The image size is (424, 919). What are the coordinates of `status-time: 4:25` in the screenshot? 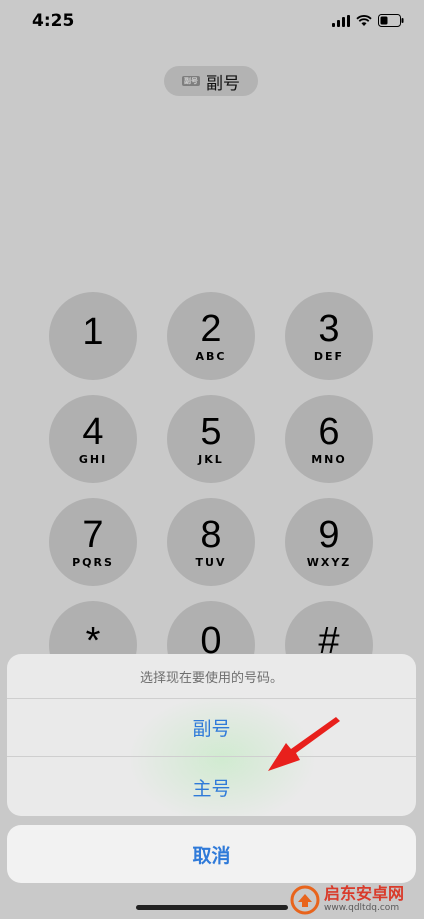 It's located at (53, 21).